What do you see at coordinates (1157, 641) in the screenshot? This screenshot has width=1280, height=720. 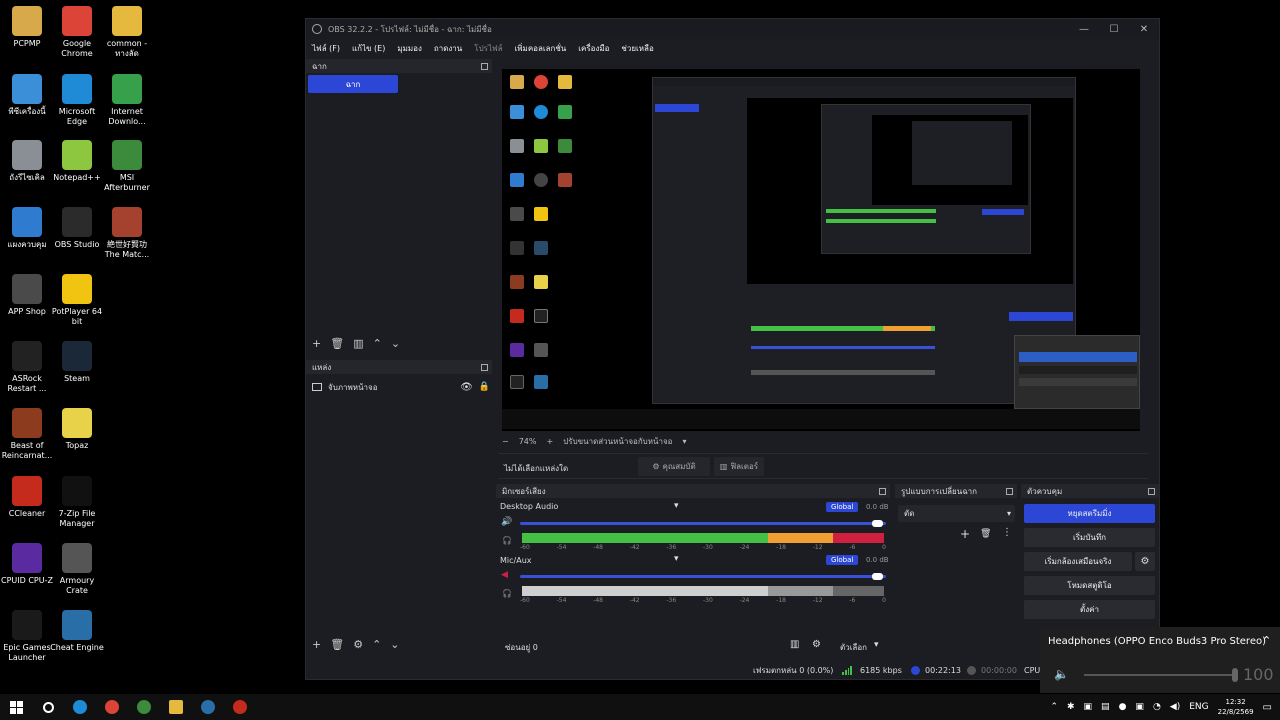 I see `audio-device-name: Headphones (OPPO Enco Buds3 Pro Stereo)` at bounding box center [1157, 641].